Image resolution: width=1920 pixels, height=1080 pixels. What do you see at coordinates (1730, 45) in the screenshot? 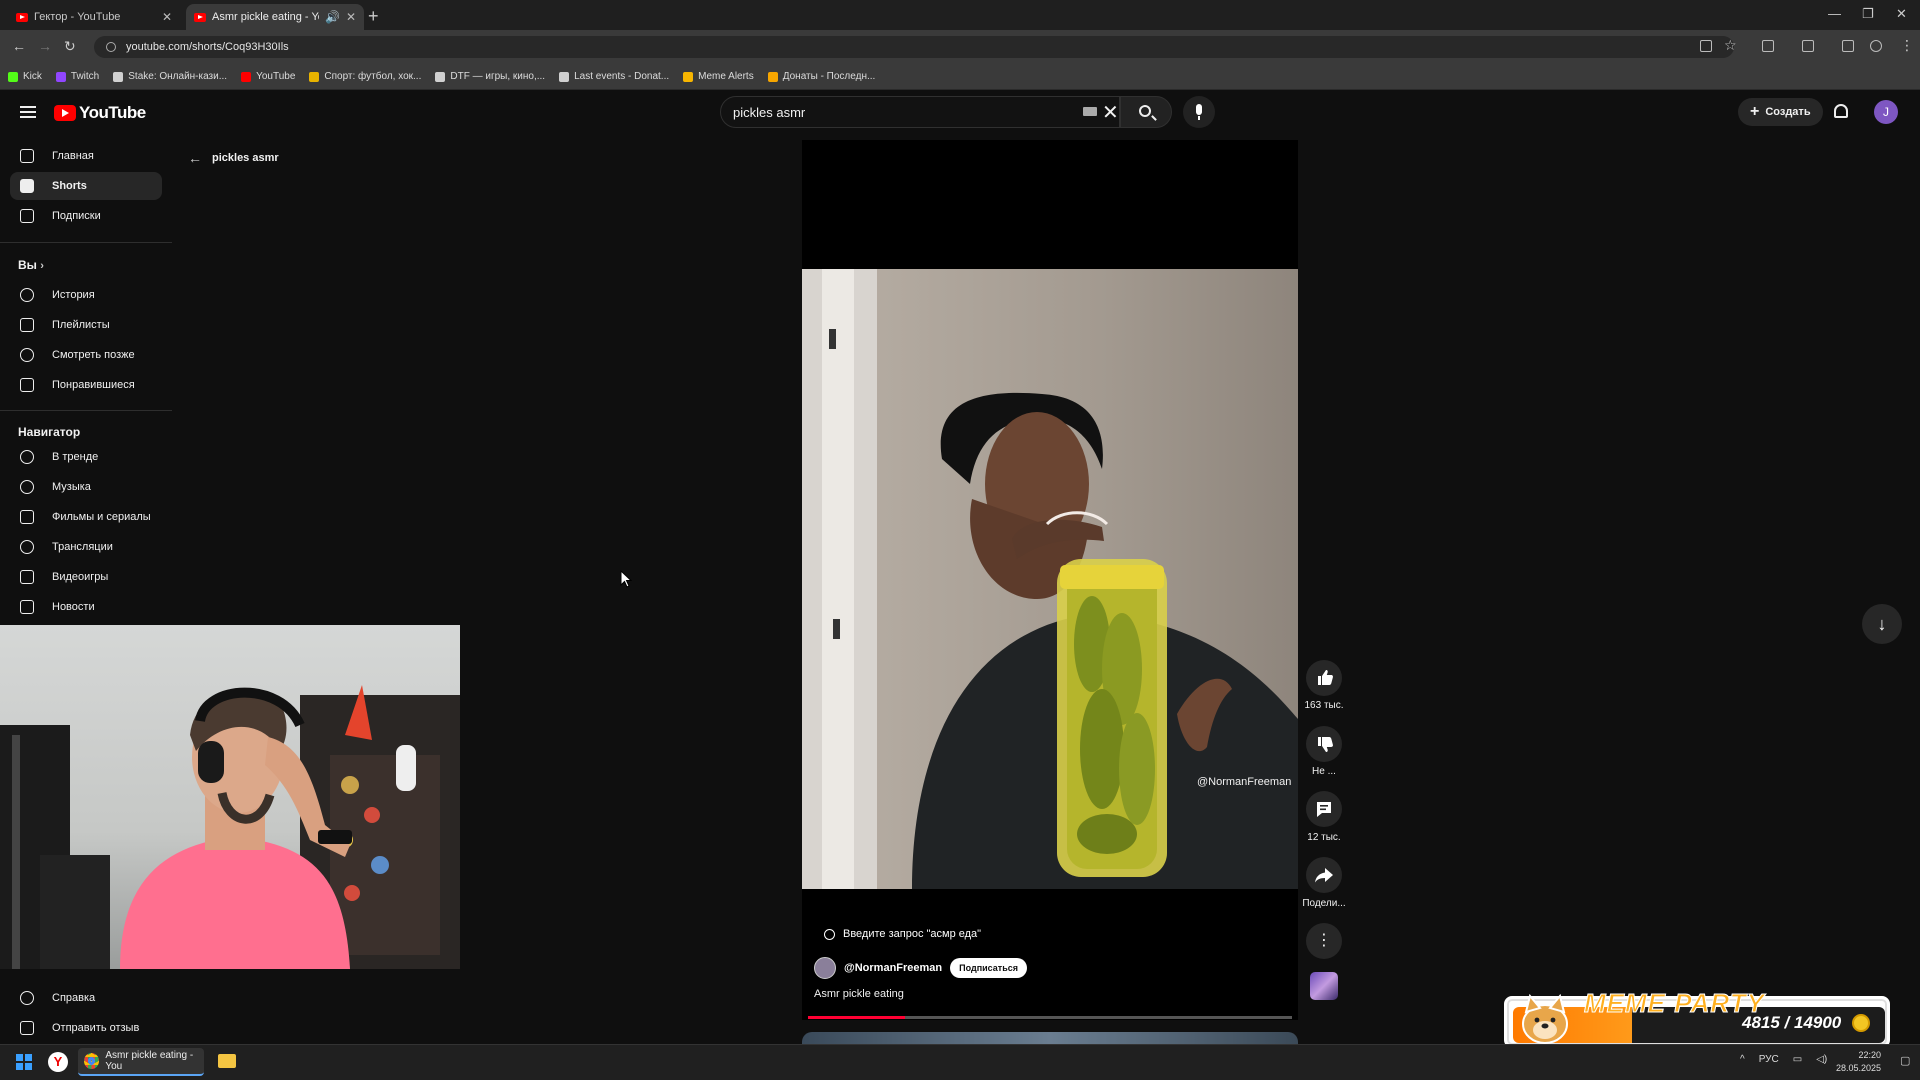
I see `bookmark-star-icon: ☆` at bounding box center [1730, 45].